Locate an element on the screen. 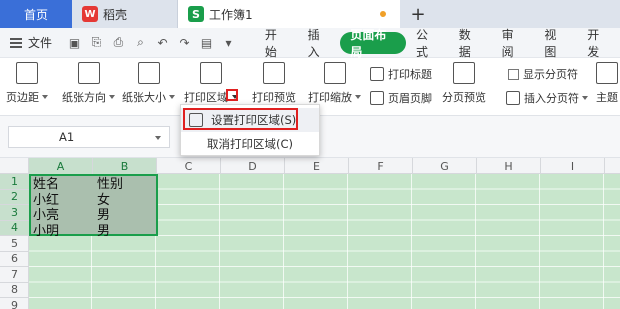 This screenshot has width=620, height=309. header-footer-icon is located at coordinates (377, 98).